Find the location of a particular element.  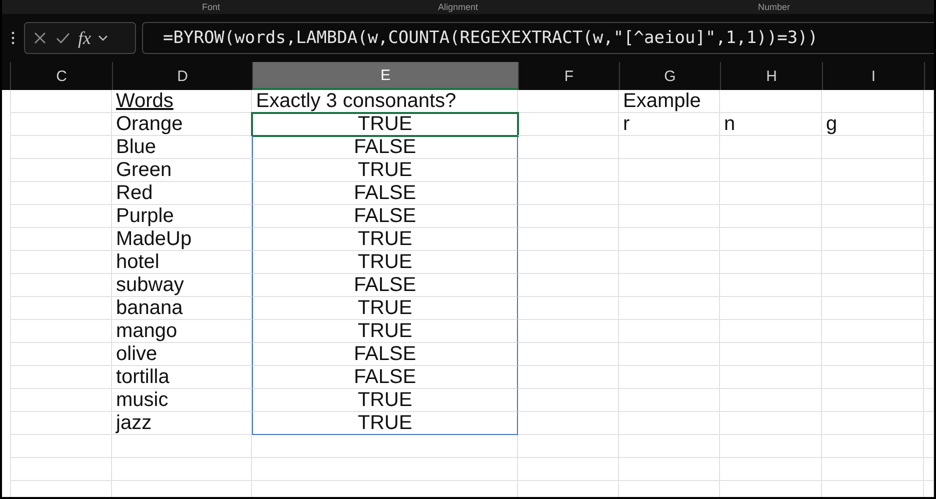

grid-cell: g is located at coordinates (873, 124).